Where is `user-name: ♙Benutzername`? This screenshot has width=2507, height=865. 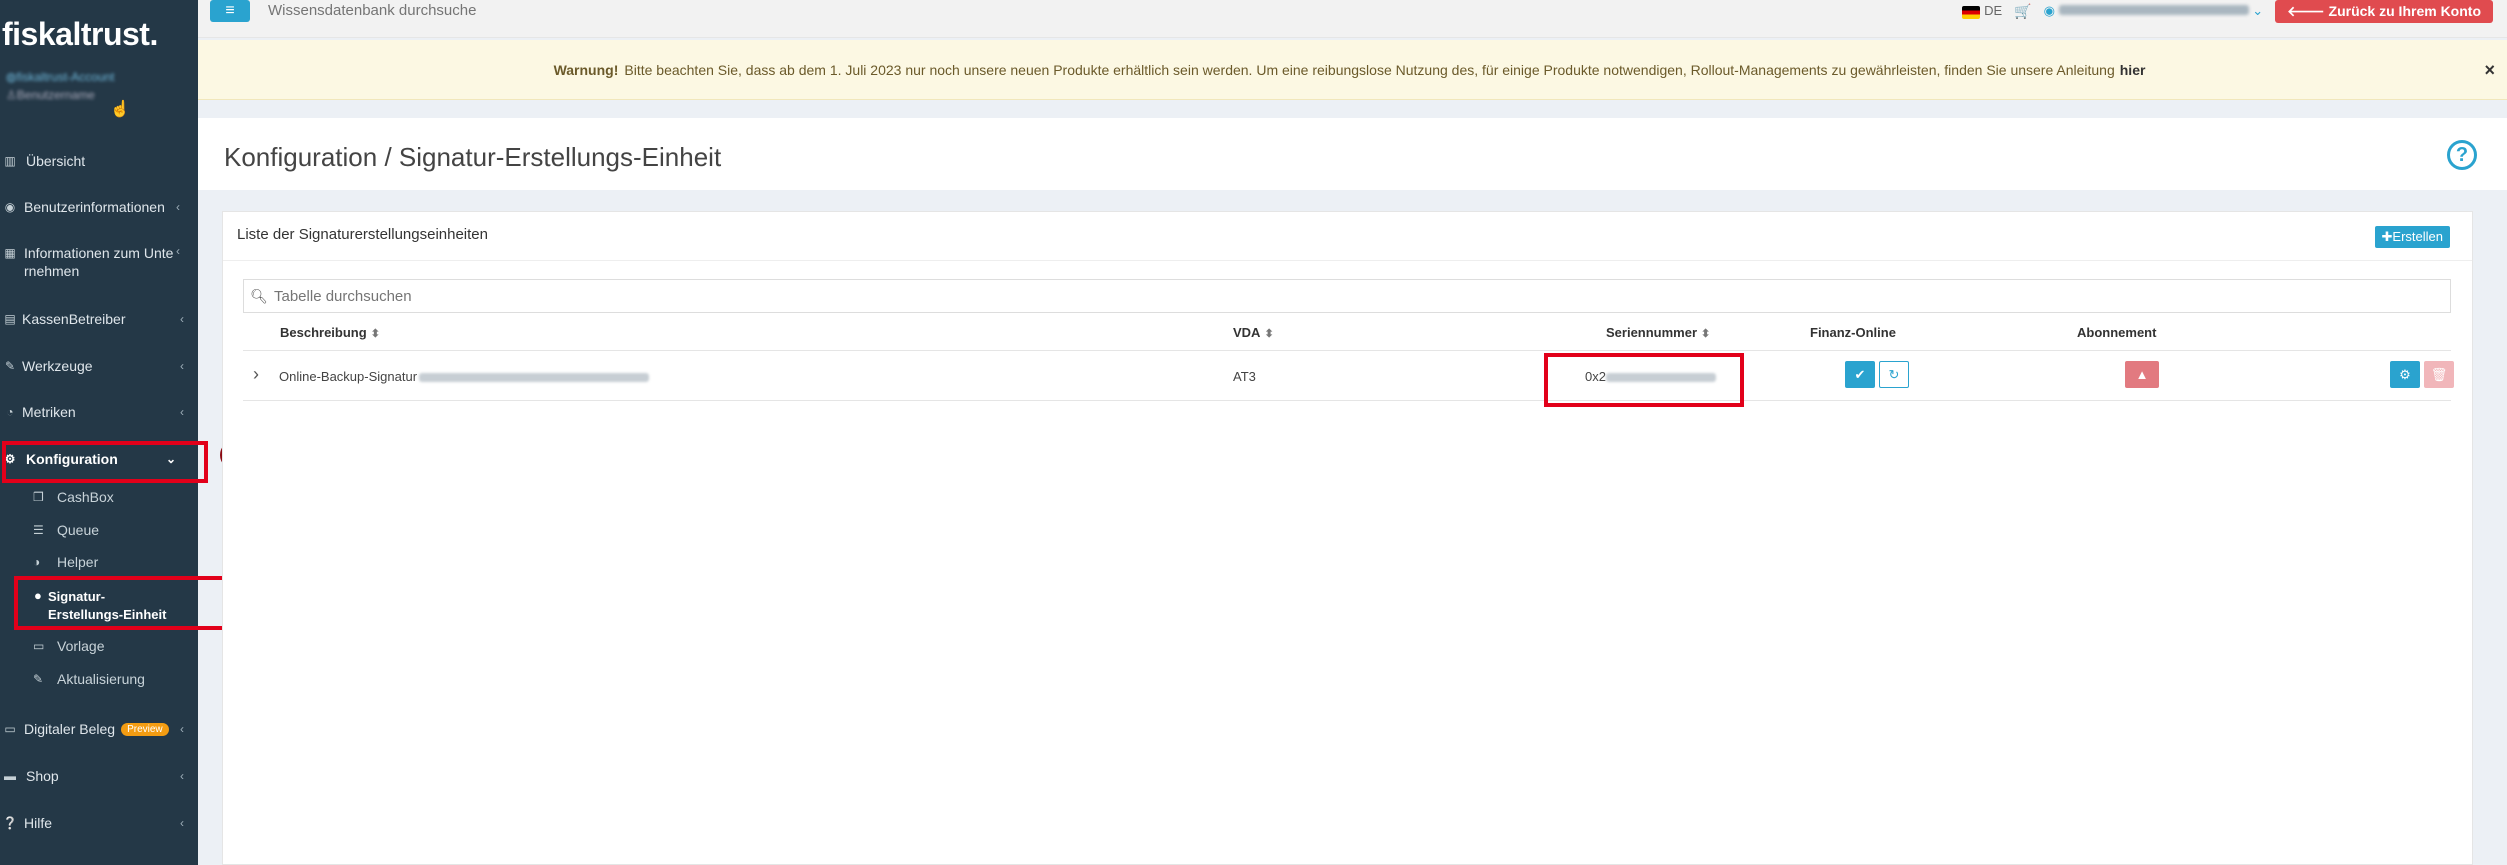 user-name: ♙Benutzername is located at coordinates (50, 95).